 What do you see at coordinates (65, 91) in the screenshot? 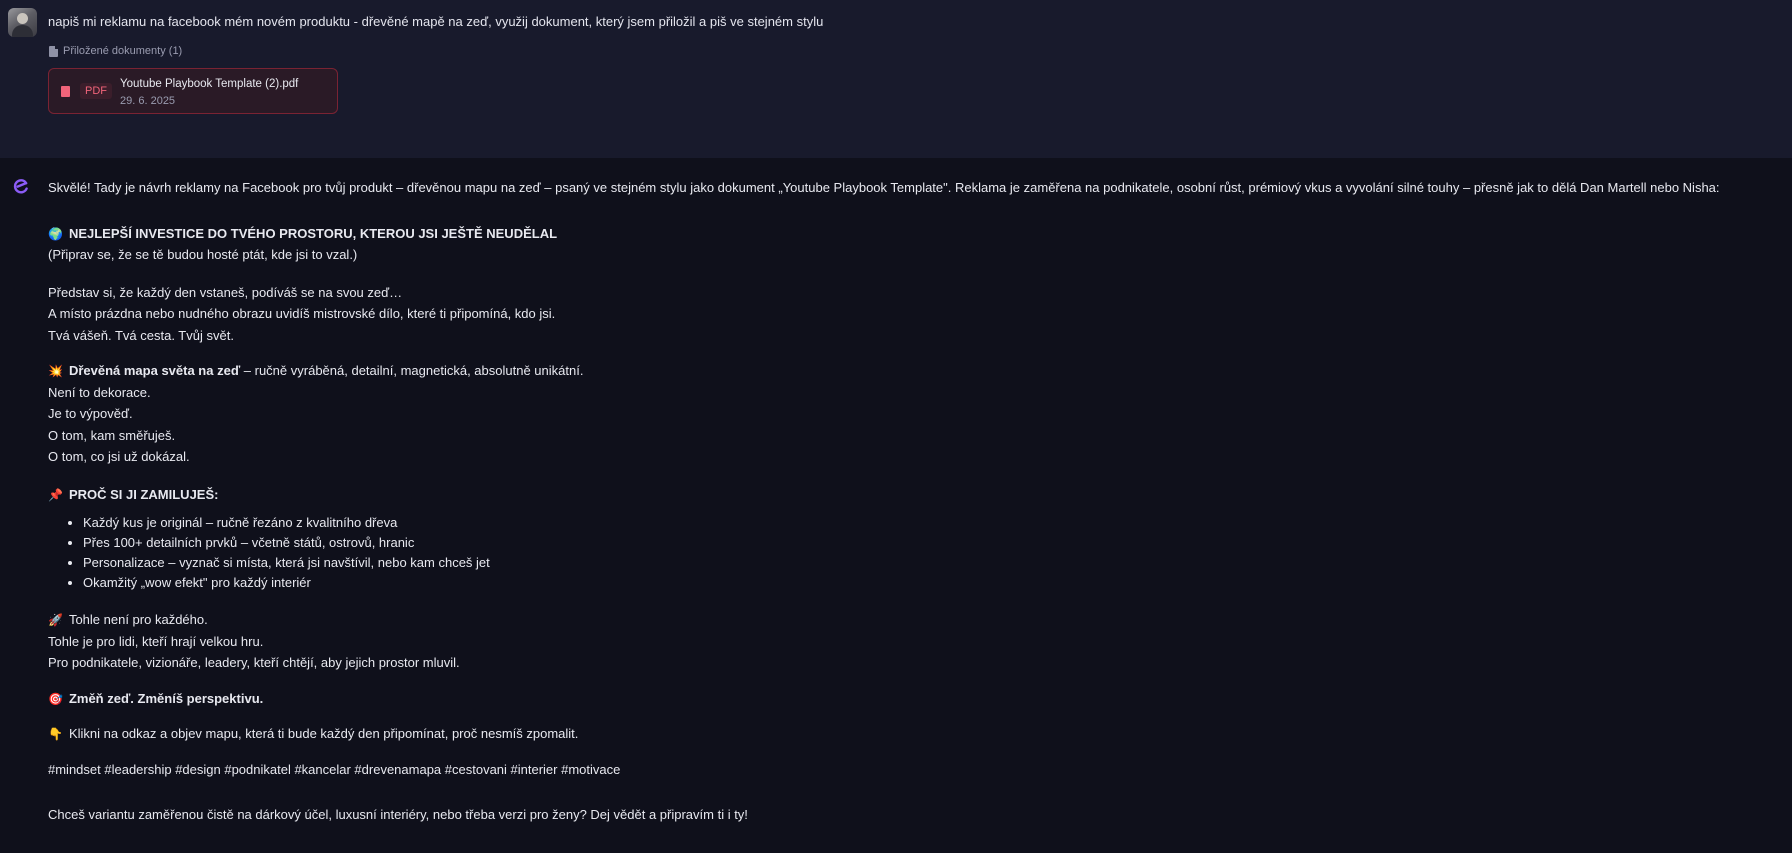
I see `file-icon` at bounding box center [65, 91].